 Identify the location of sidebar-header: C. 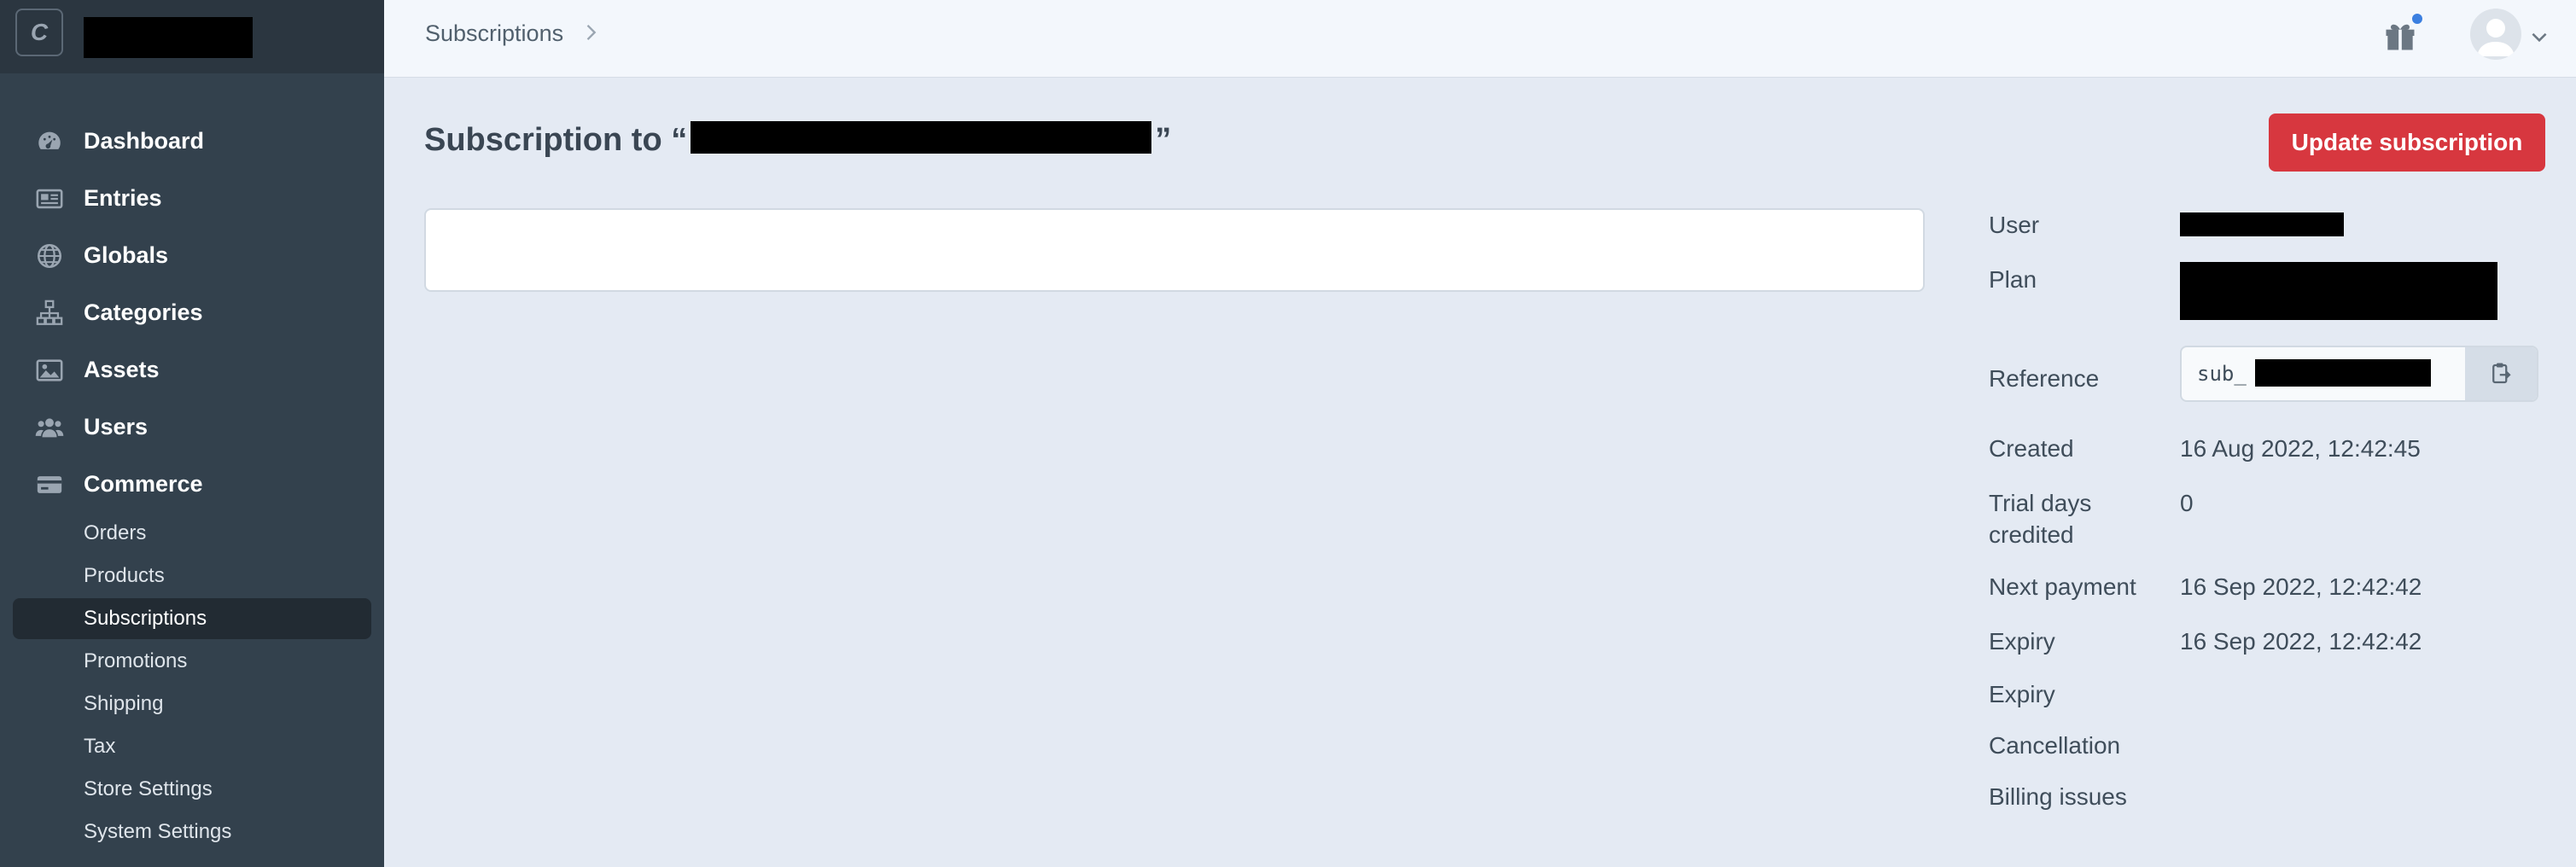
(192, 37).